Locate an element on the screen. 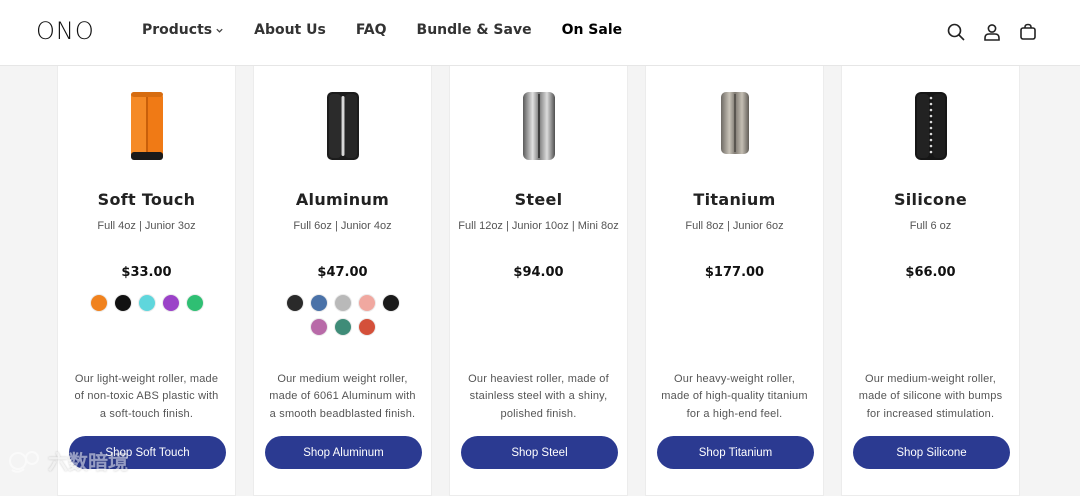  steel-roller-image is located at coordinates (538, 125).